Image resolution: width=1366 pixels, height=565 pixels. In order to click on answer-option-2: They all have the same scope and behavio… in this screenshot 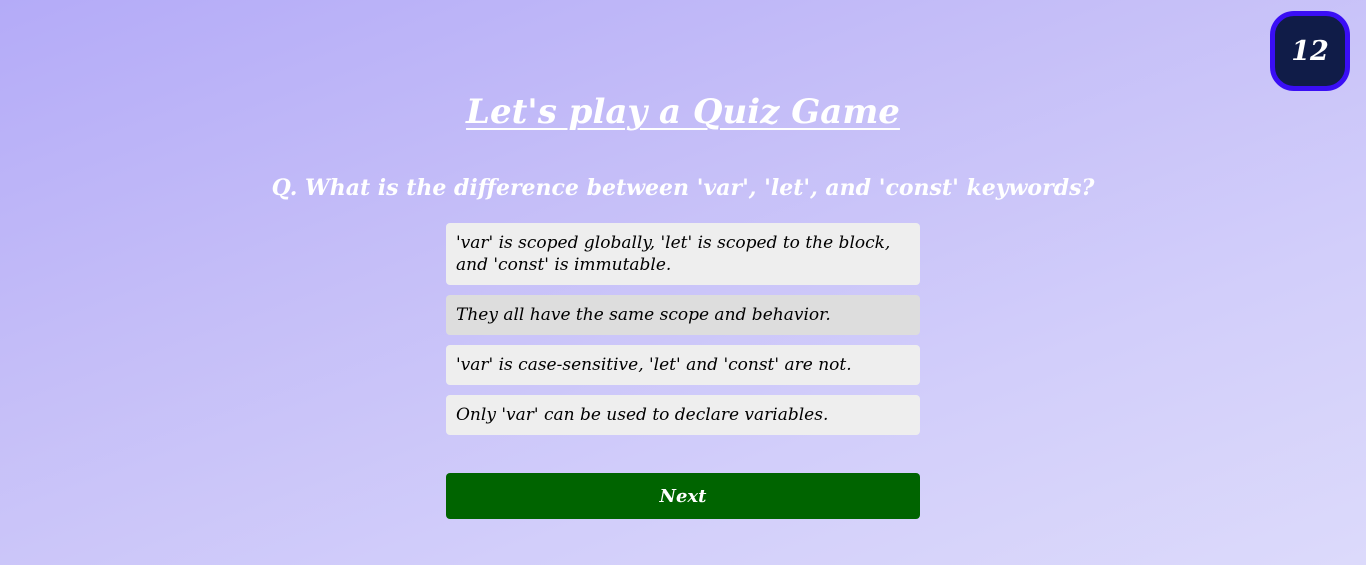, I will do `click(683, 315)`.